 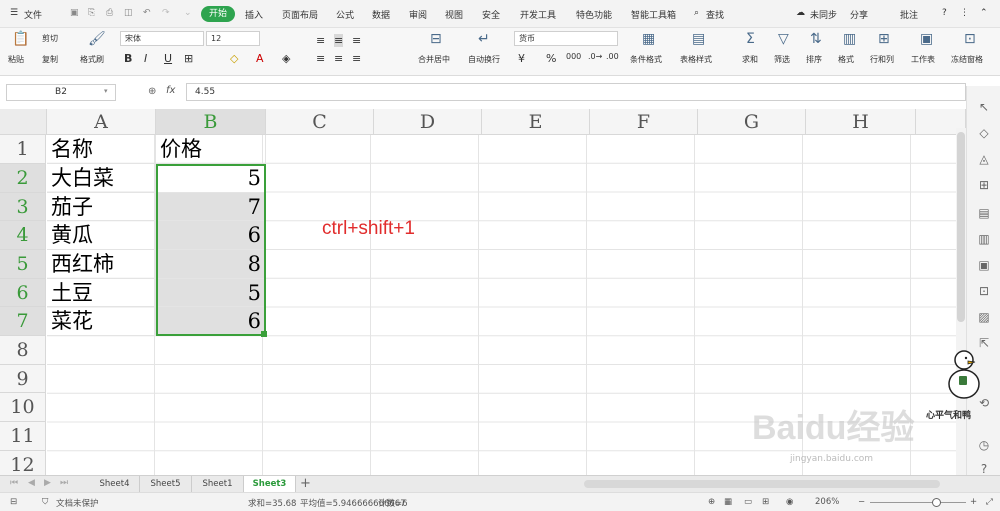 I want to click on cell-a5: 西红柿, so click(x=101, y=264).